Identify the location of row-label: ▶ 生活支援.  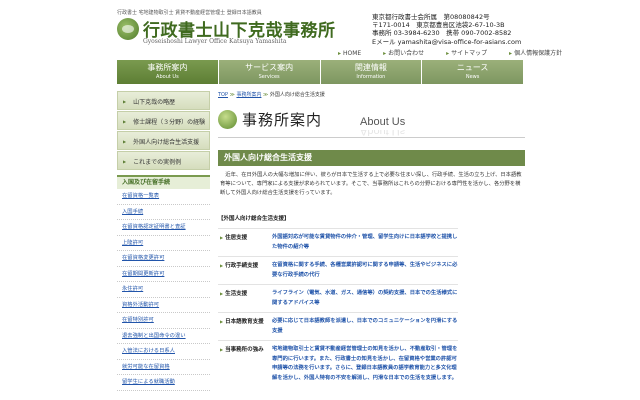
(234, 294).